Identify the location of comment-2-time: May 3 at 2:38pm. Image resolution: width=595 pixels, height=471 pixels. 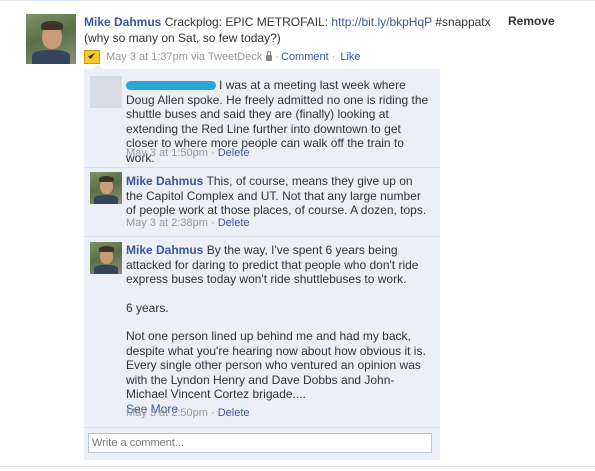
(167, 223).